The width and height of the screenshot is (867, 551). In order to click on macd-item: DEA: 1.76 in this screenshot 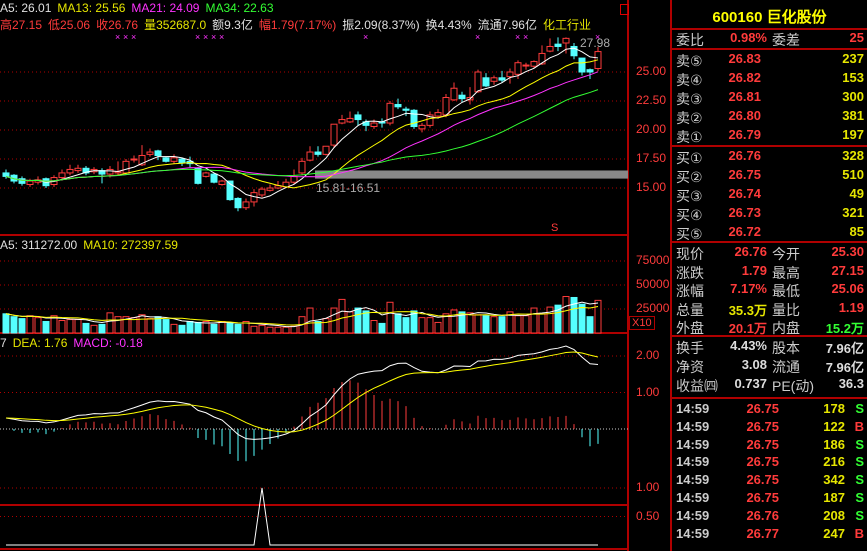, I will do `click(40, 343)`.